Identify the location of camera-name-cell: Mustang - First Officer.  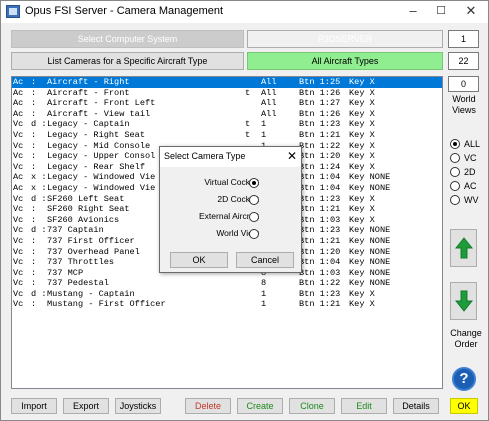
(106, 304).